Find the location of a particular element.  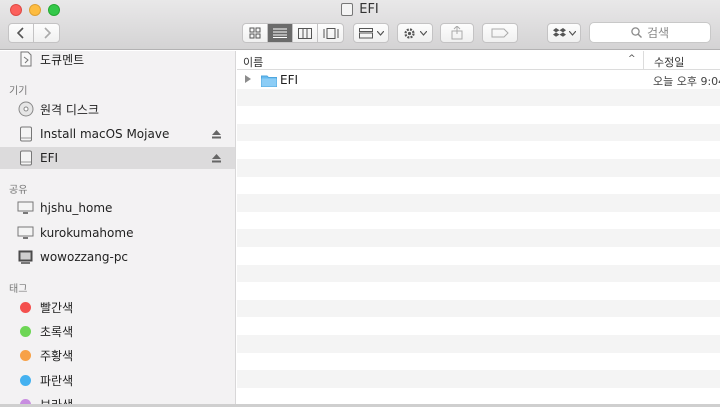

sidebar-item-label: EFI is located at coordinates (49, 158).